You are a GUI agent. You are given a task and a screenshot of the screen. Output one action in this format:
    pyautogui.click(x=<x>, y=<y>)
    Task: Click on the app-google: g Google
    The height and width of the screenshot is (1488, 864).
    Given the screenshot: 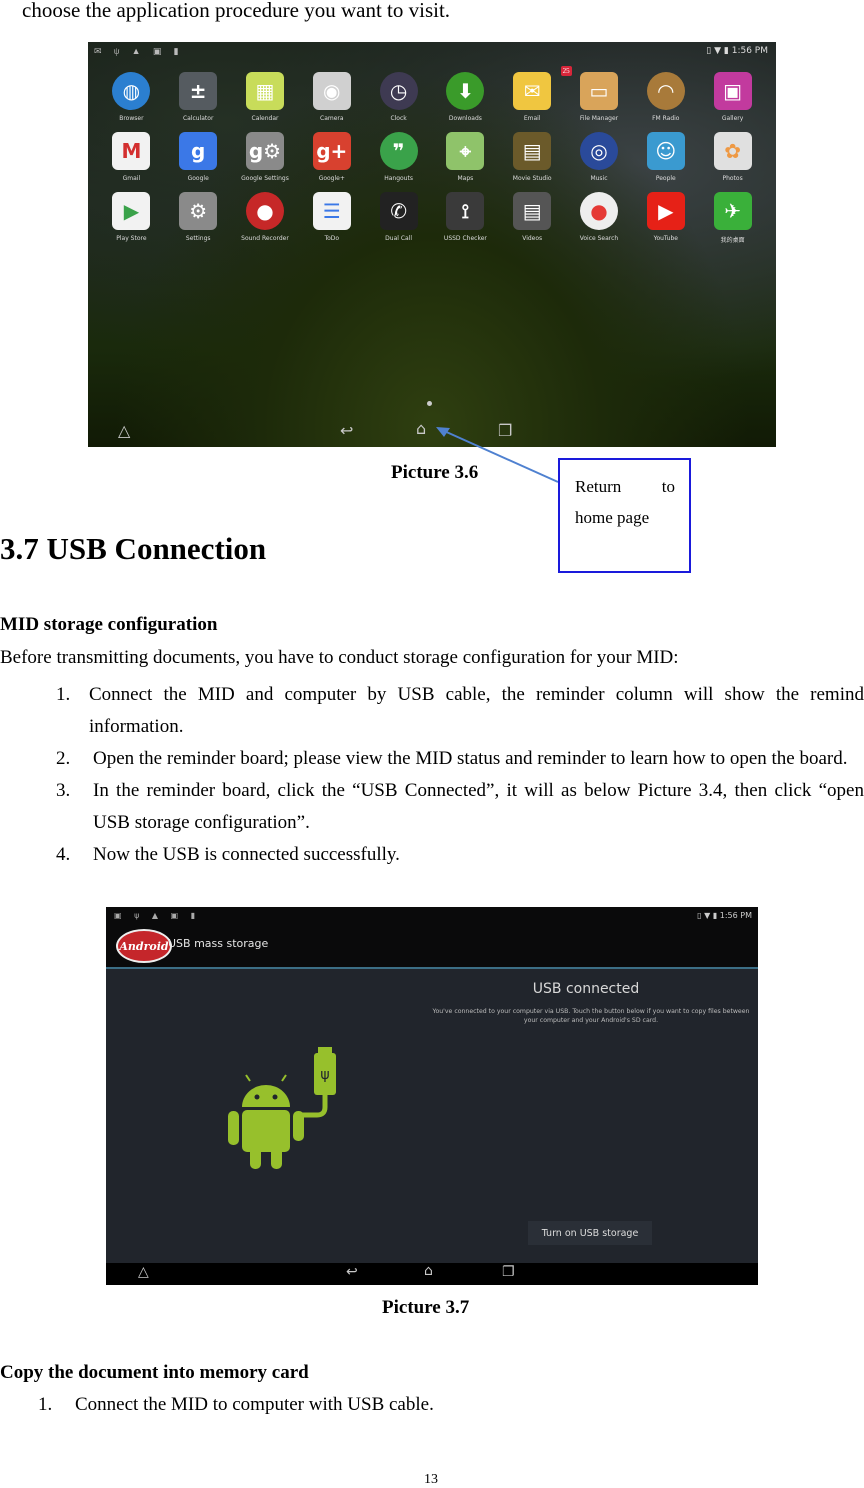 What is the action you would take?
    pyautogui.click(x=198, y=157)
    